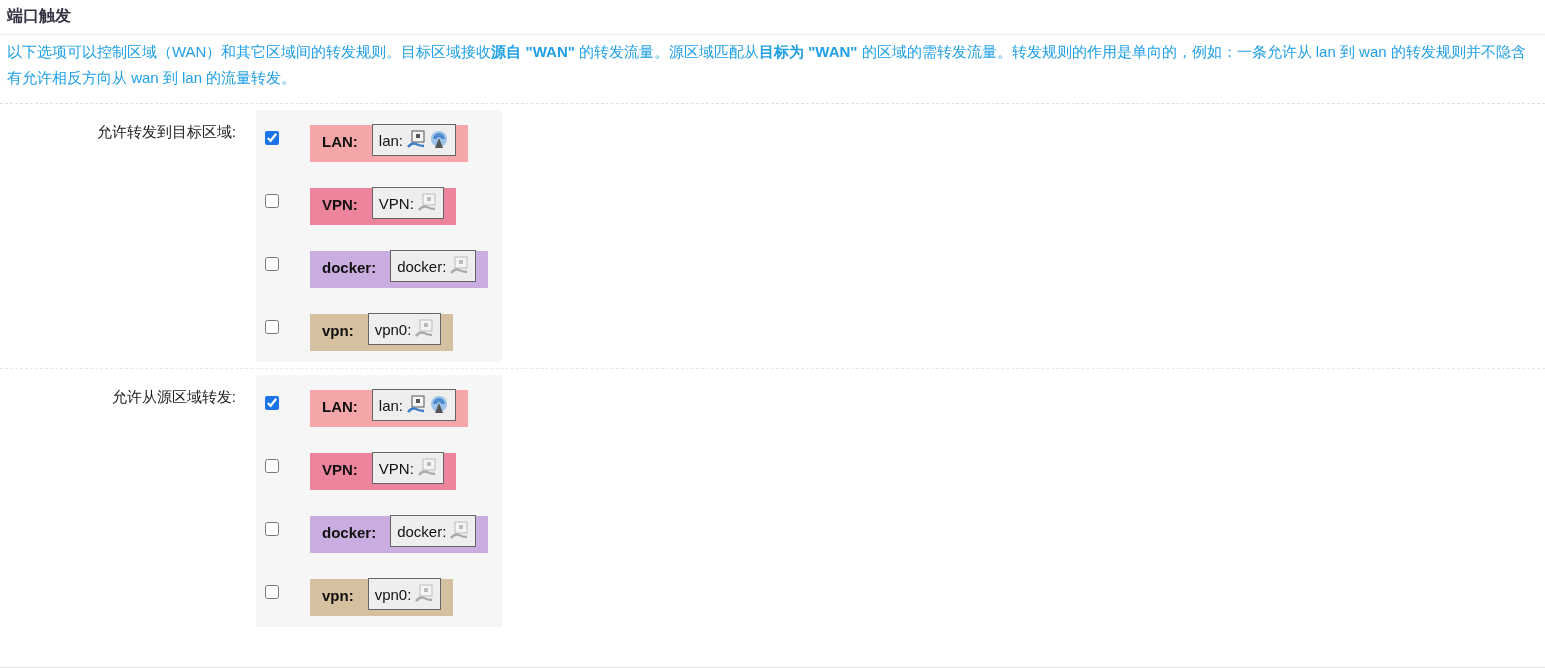  I want to click on section-description: 以下选项可以控制区域（WAN）和其它区域间的转发规则。目标区域接收源自 "WAN" 的转发流量。源区域匹配从目标为 "WAN" 的区域的需转发流量。转发规则的作用是单向的，例如：一条允许从 lan 到 wan 的转发规则并不隐含有允许相反方向从 wan 到 lan 的流量转发。, so click(772, 69).